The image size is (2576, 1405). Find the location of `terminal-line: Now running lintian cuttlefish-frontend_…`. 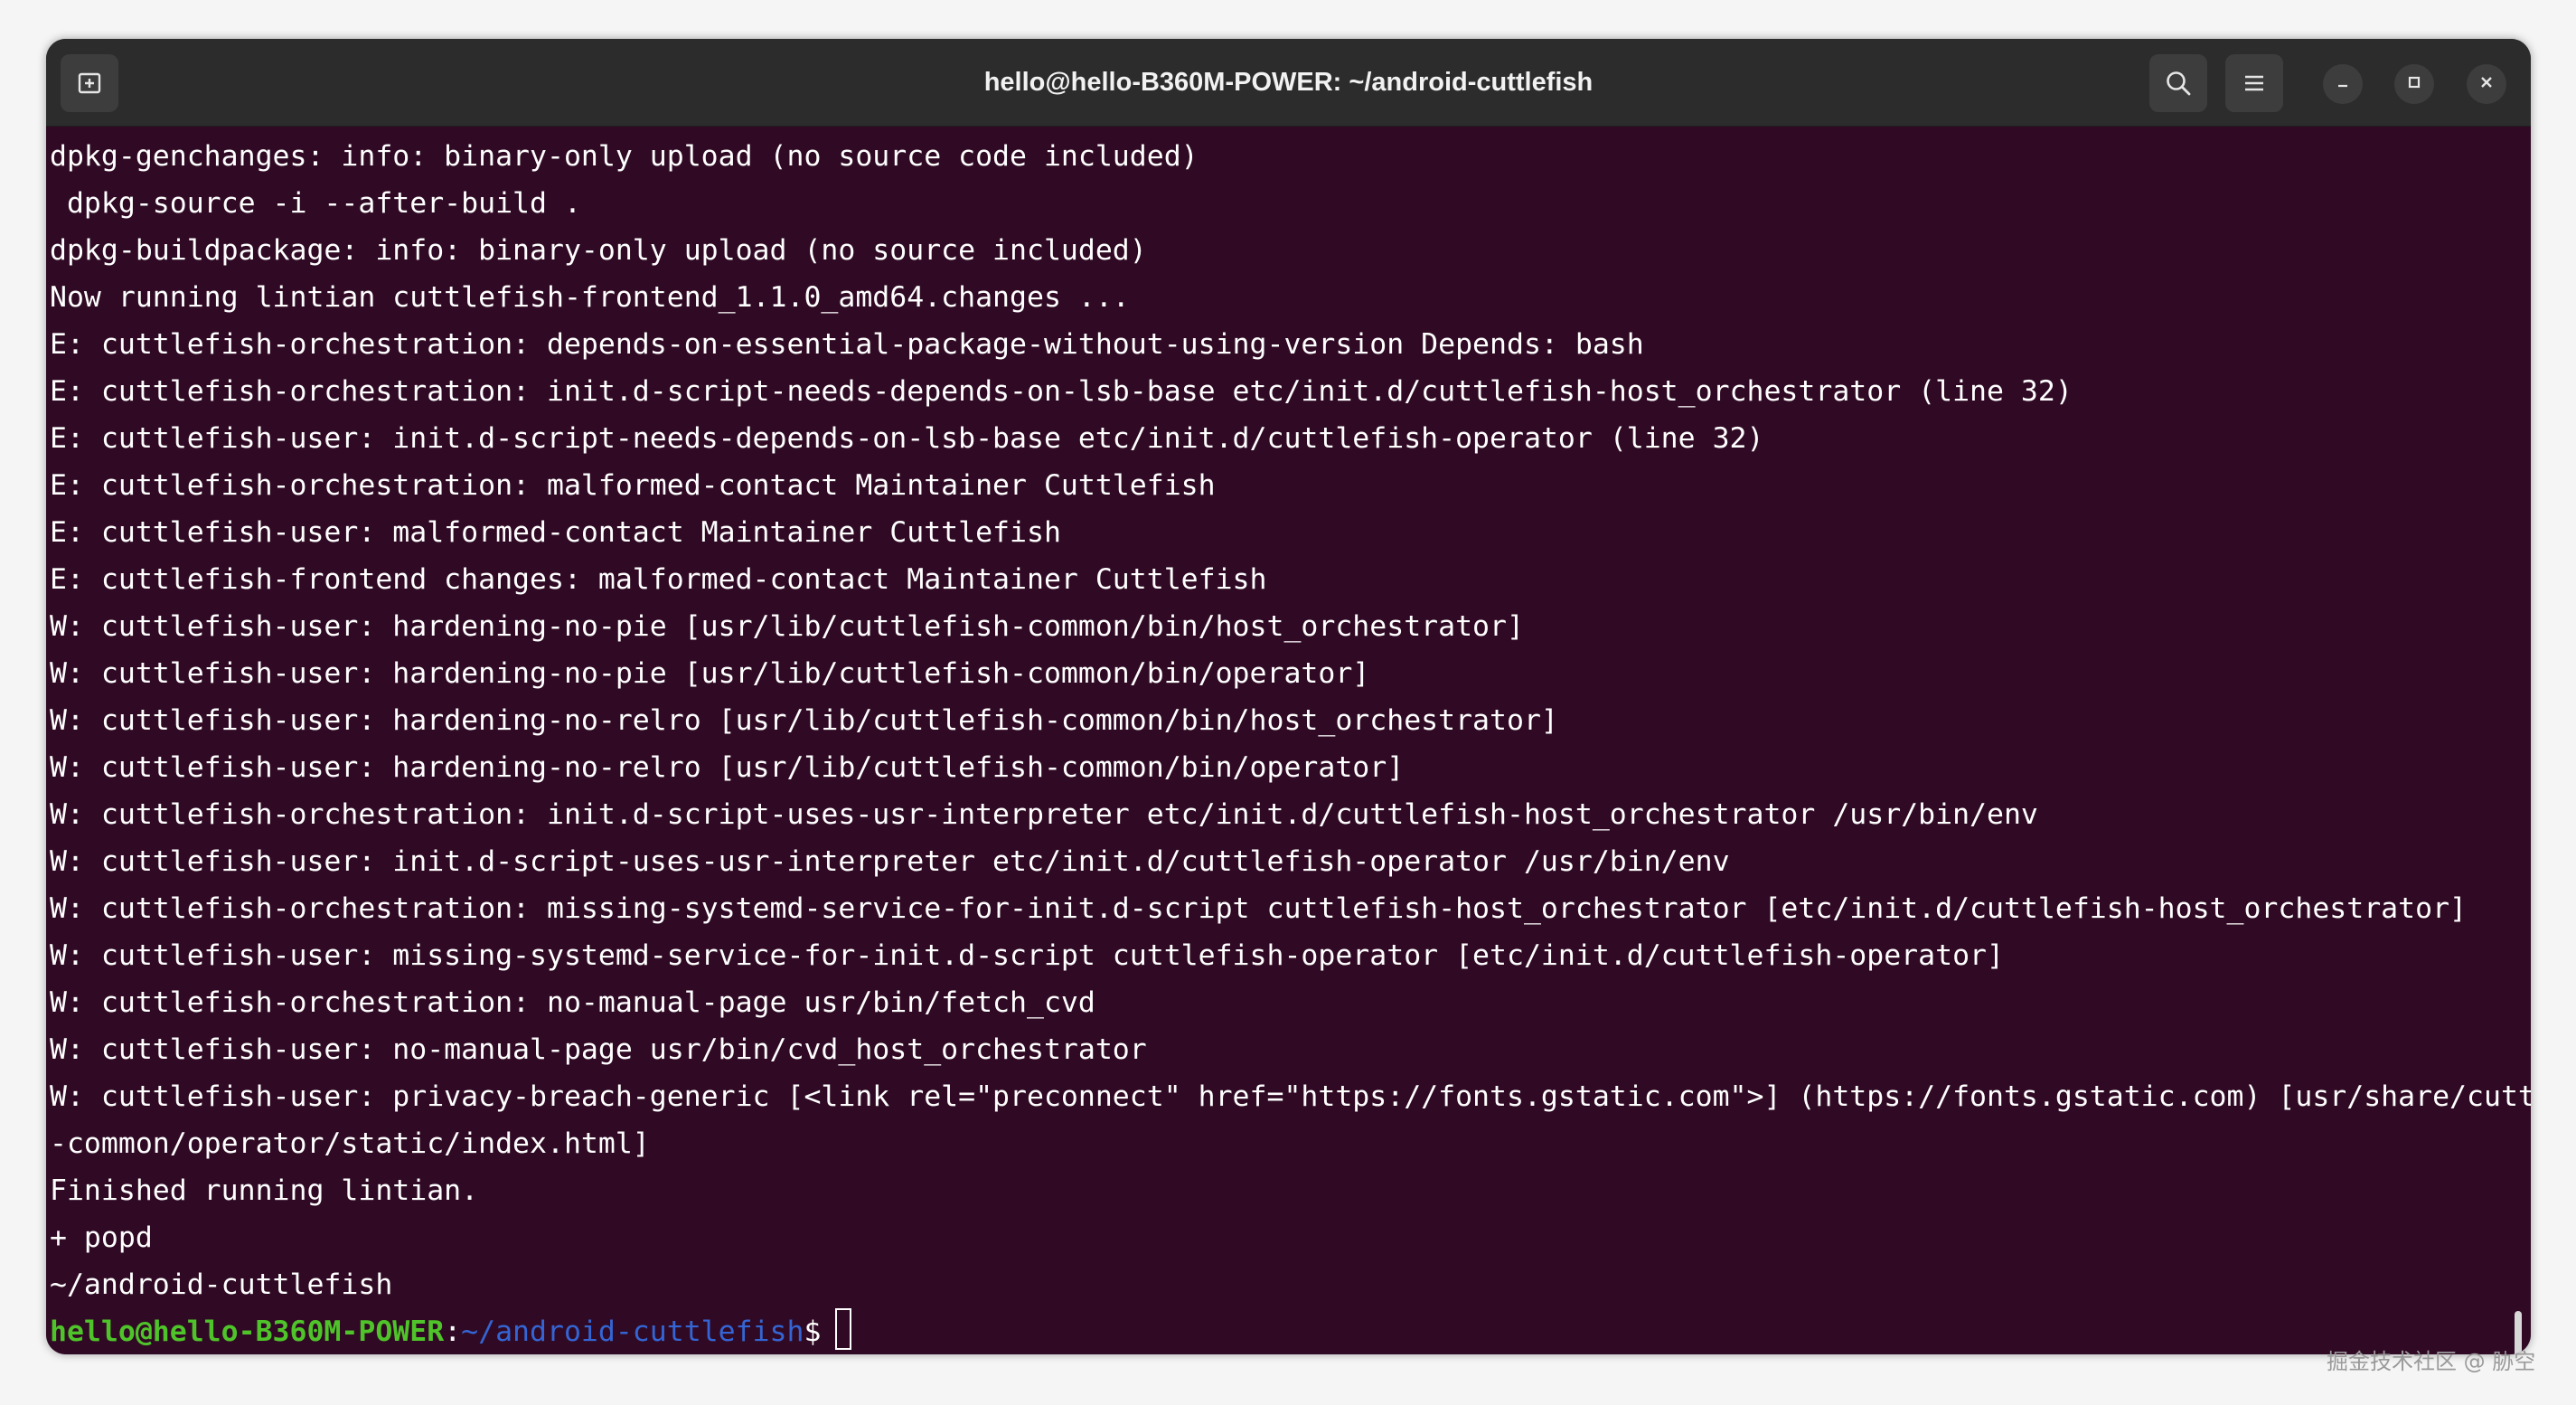

terminal-line: Now running lintian cuttlefish-frontend_… is located at coordinates (590, 297).